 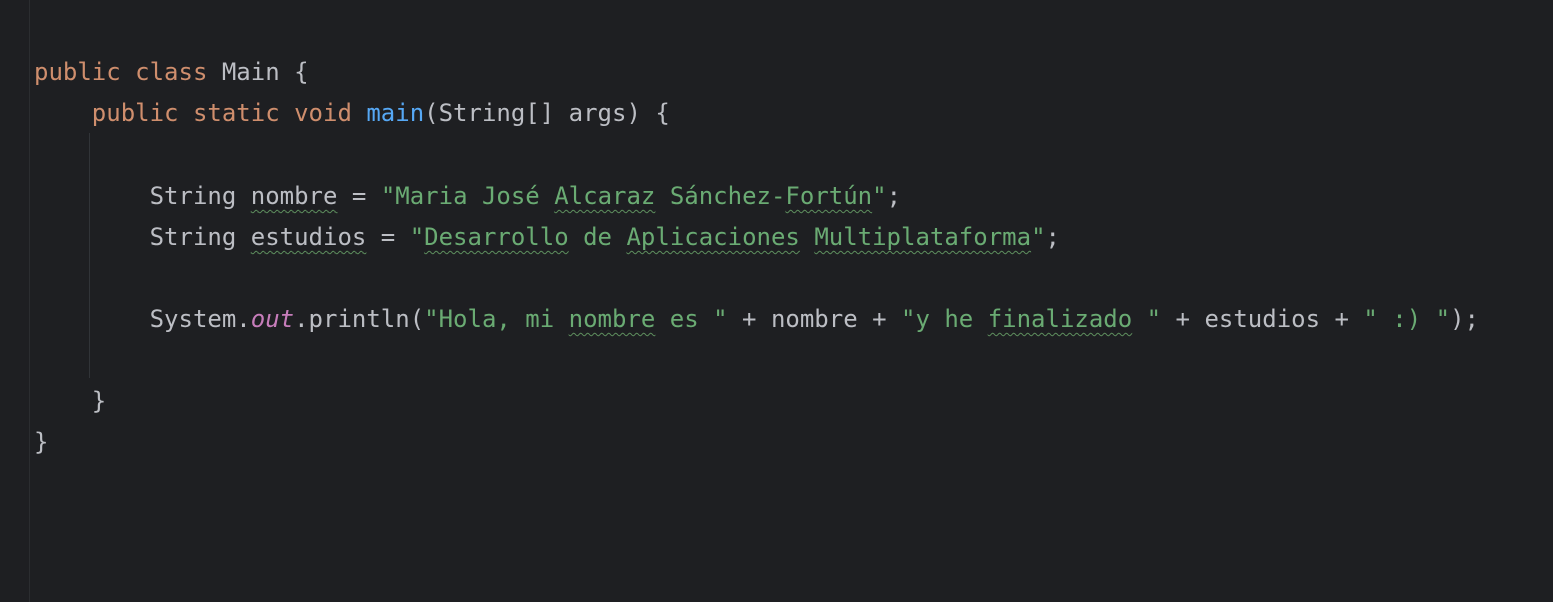 What do you see at coordinates (944, 319) in the screenshot?
I see `string-literal: "y he` at bounding box center [944, 319].